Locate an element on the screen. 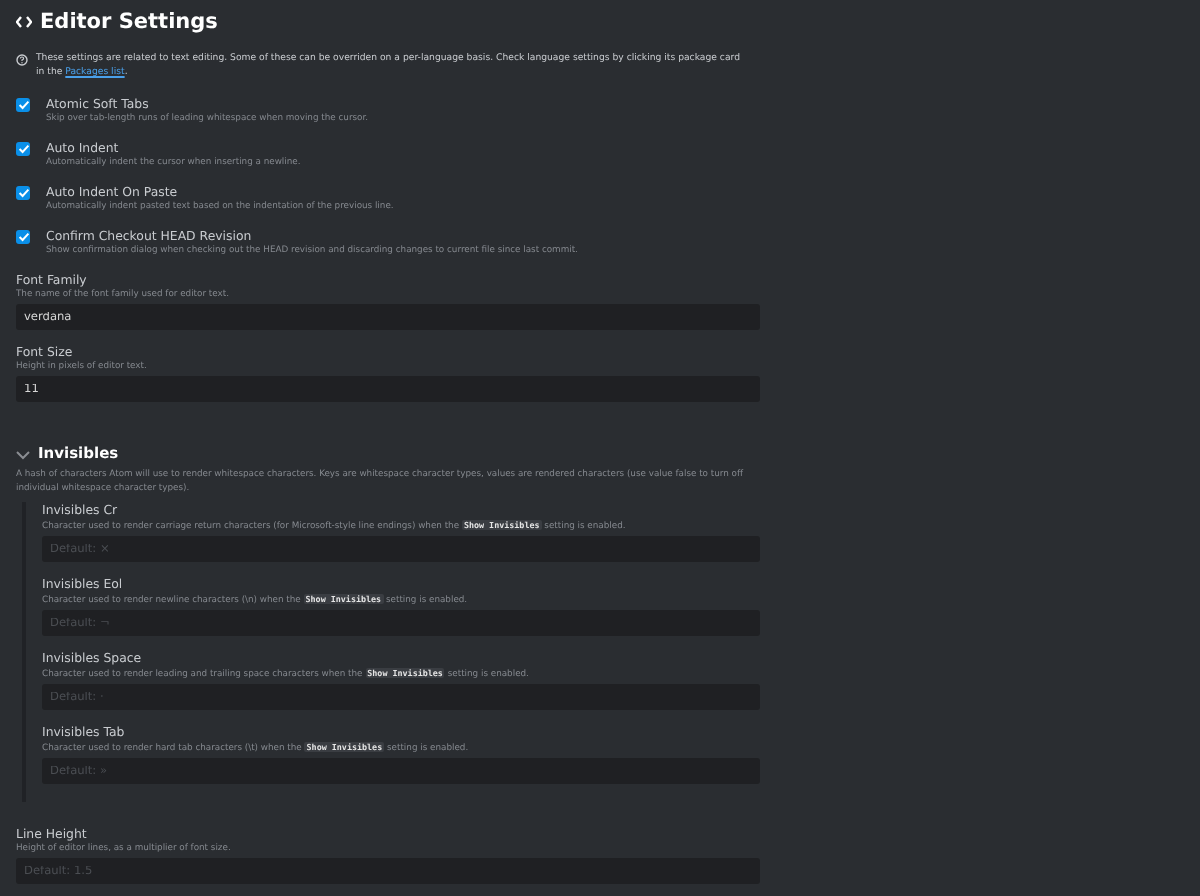 The image size is (1200, 896). page-title: Editor Settings is located at coordinates (129, 22).